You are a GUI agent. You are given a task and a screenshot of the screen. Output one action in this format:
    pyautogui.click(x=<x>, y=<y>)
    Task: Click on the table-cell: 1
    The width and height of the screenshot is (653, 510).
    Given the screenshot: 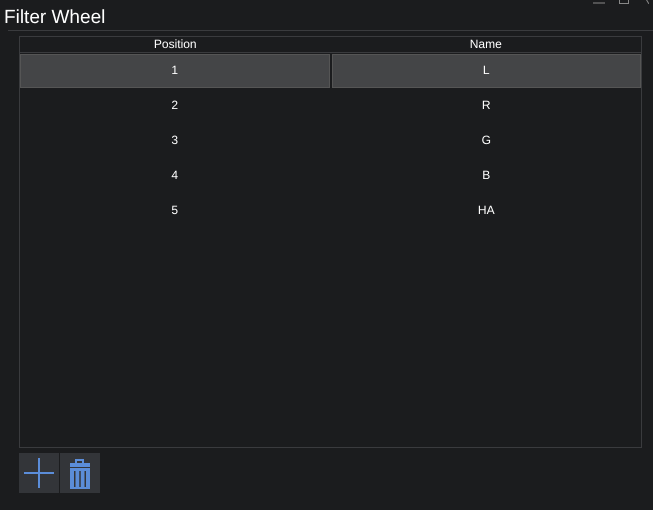 What is the action you would take?
    pyautogui.click(x=175, y=71)
    